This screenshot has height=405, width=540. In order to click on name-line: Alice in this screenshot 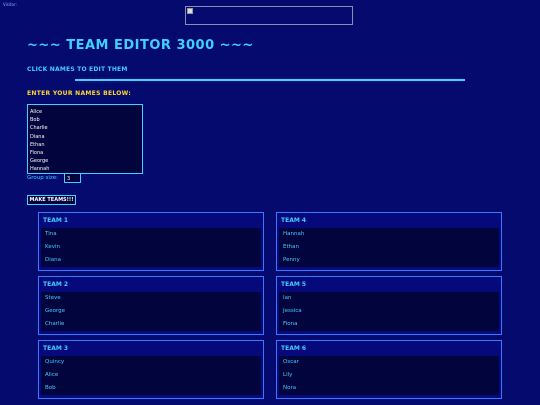, I will do `click(36, 112)`.